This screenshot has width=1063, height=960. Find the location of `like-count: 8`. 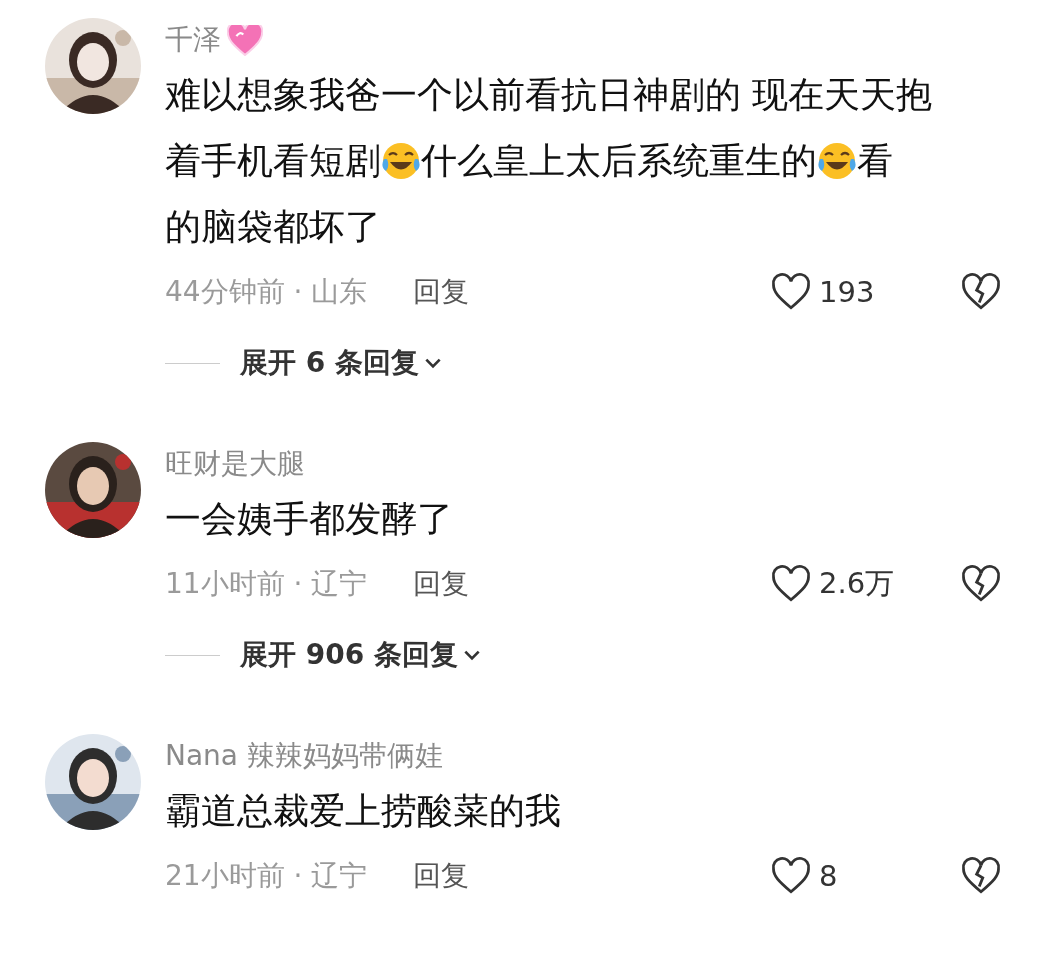

like-count: 8 is located at coordinates (828, 876).